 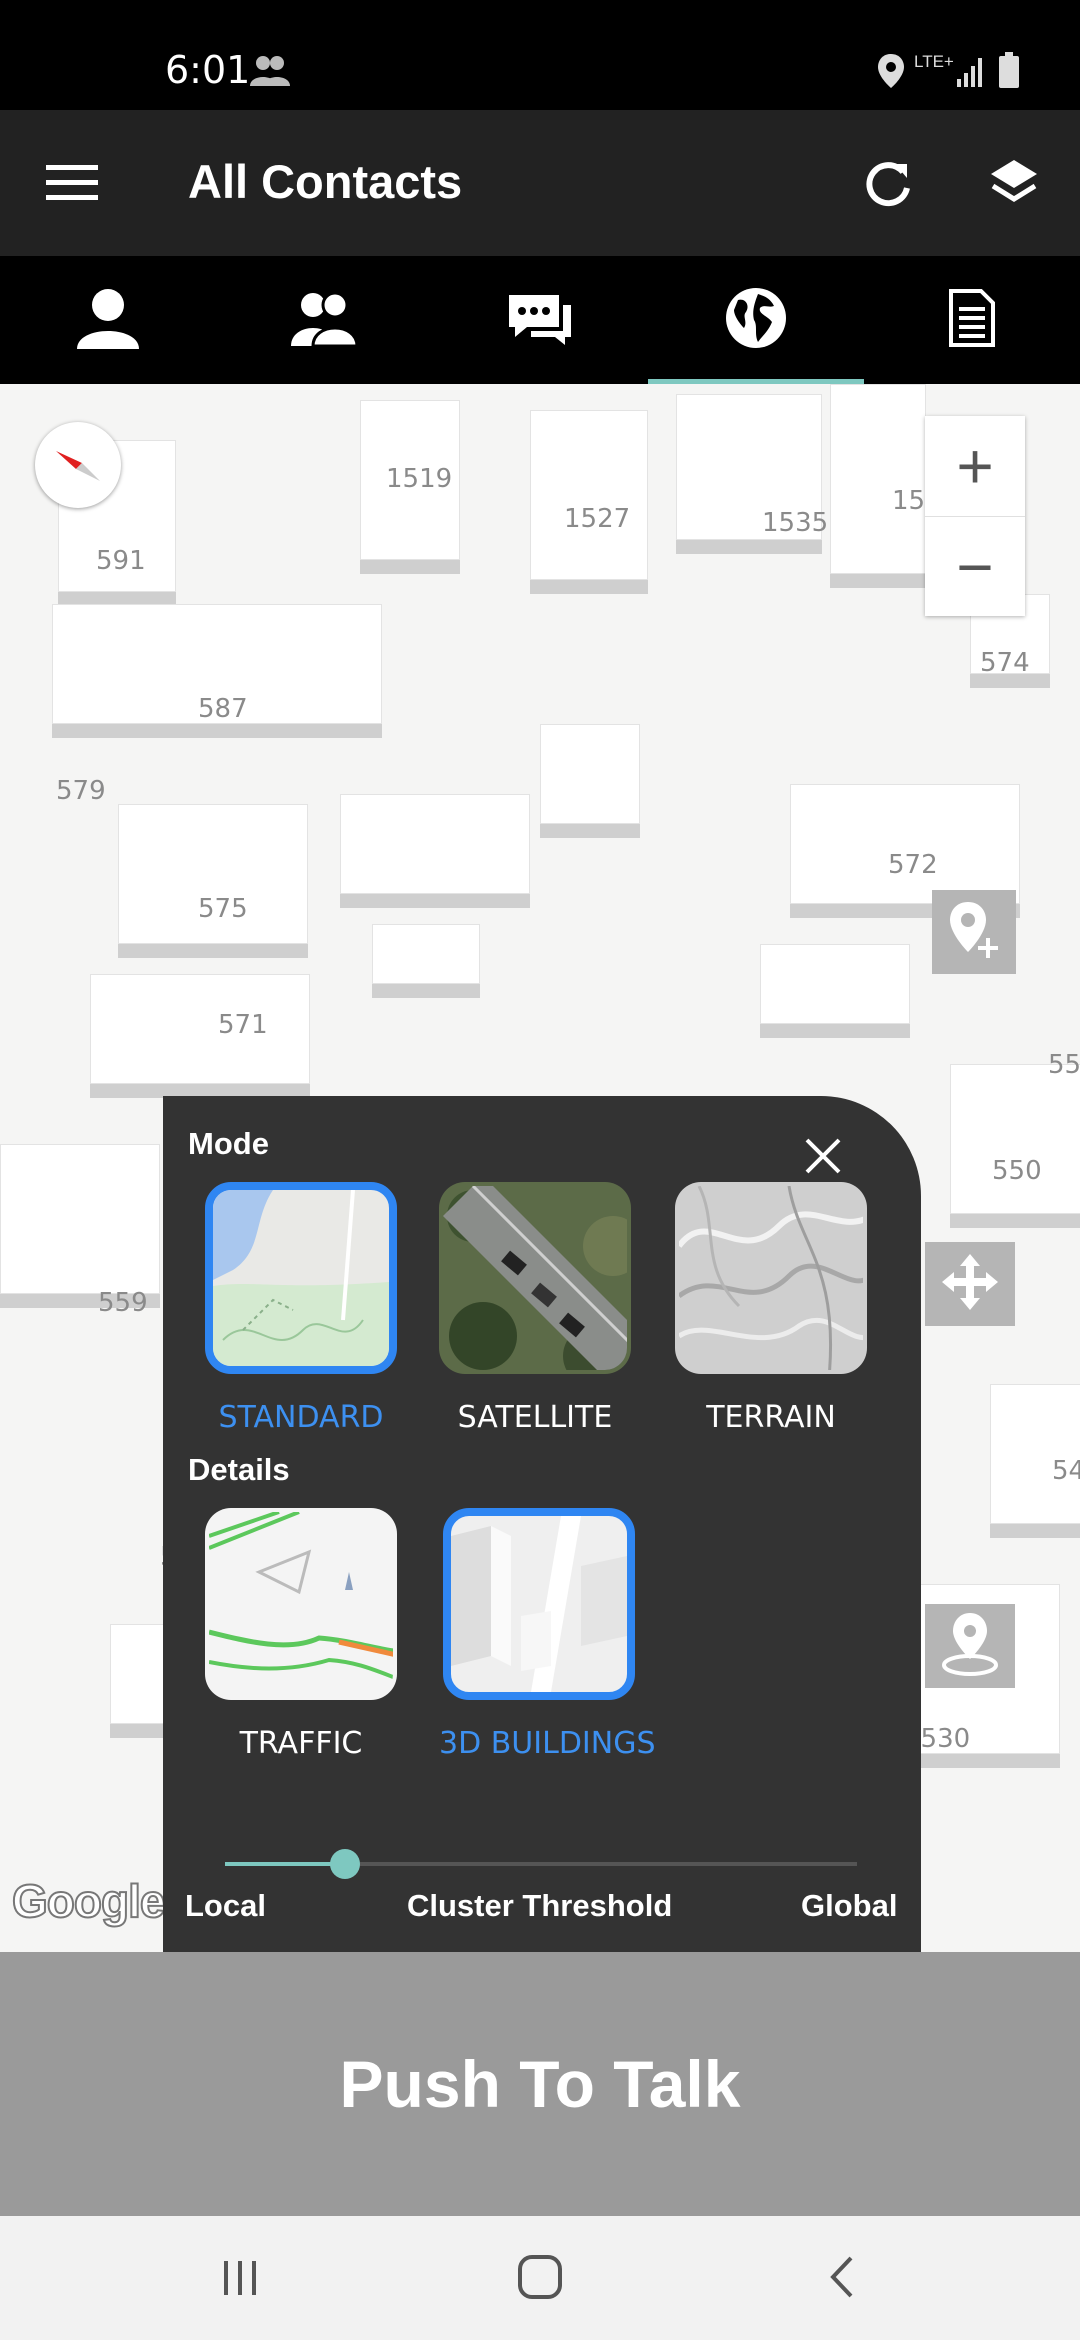 I want to click on standard-map-thumbnail, so click(x=301, y=1278).